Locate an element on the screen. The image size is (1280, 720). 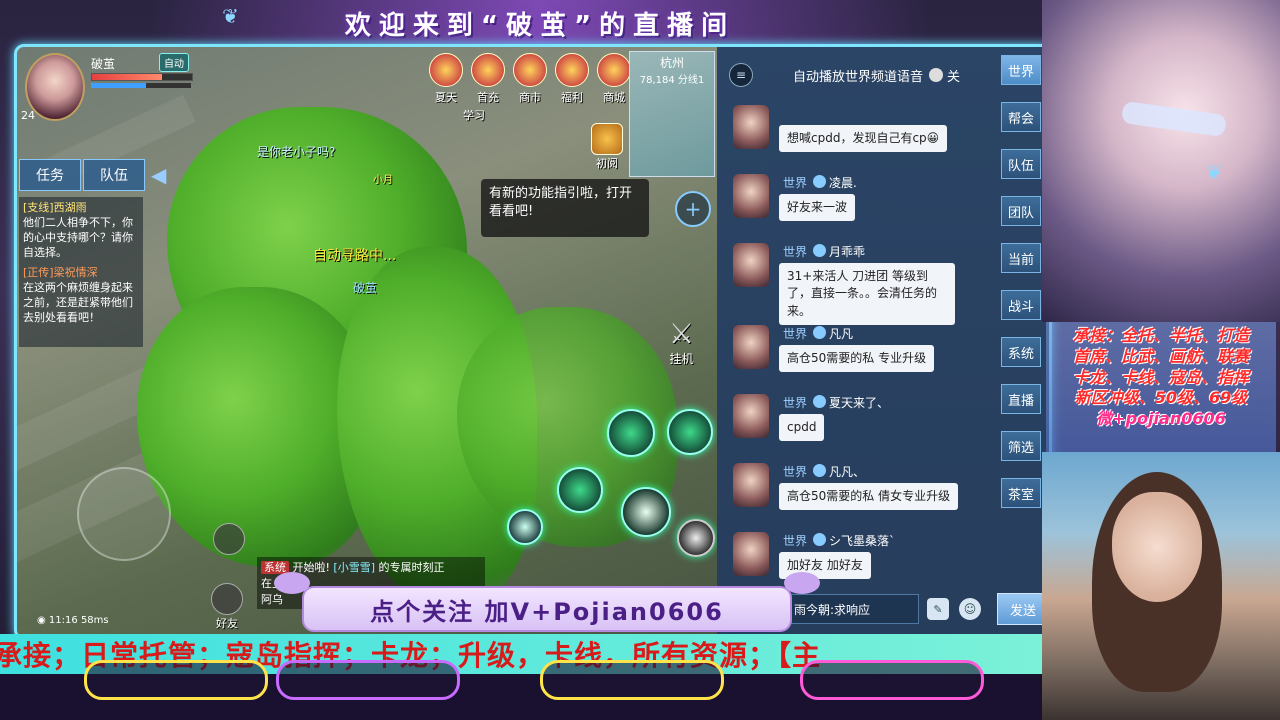
minimap: 杭州 78,184 分线1 is located at coordinates (672, 114).